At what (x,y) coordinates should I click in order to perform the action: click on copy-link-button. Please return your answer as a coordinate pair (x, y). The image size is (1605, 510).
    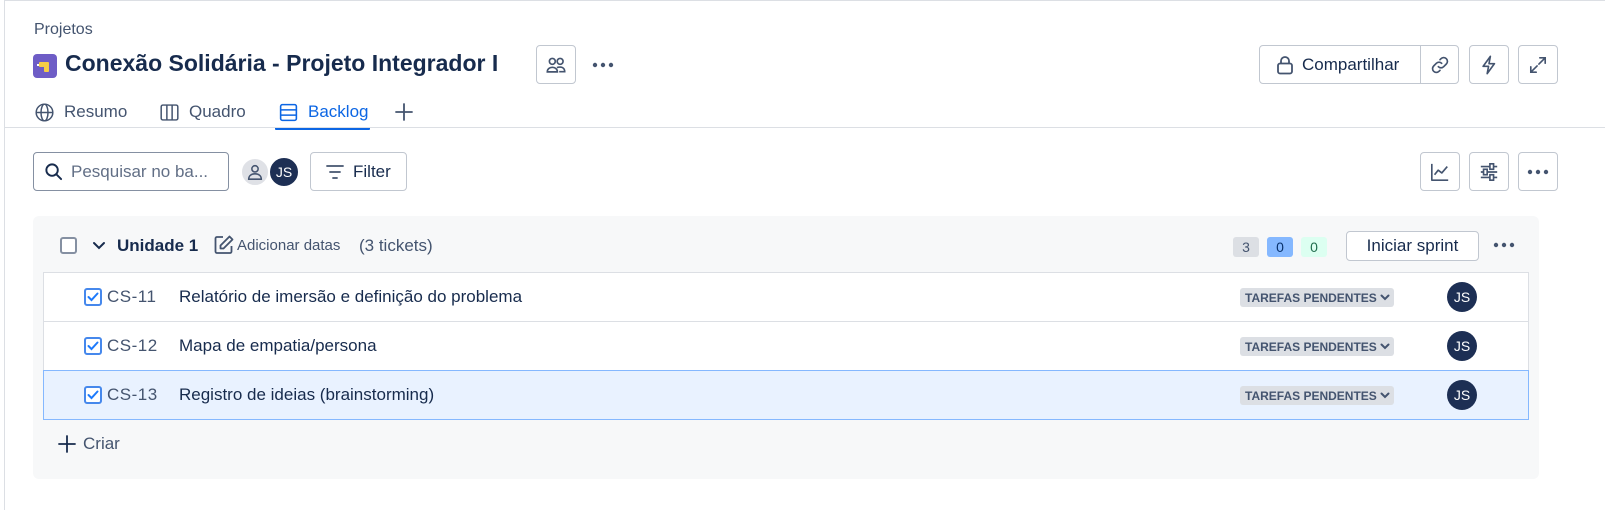
    Looking at the image, I should click on (1439, 64).